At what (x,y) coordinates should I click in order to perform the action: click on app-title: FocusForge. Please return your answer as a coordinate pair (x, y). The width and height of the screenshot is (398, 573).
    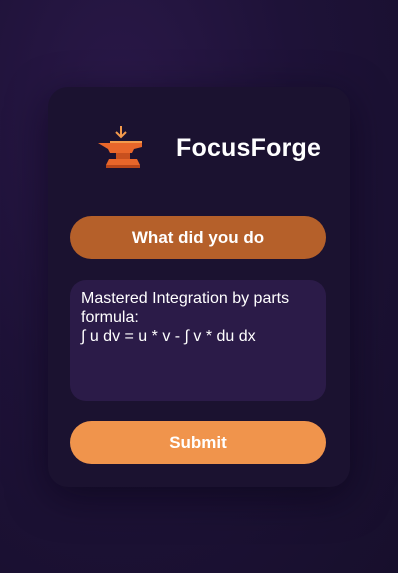
    Looking at the image, I should click on (249, 147).